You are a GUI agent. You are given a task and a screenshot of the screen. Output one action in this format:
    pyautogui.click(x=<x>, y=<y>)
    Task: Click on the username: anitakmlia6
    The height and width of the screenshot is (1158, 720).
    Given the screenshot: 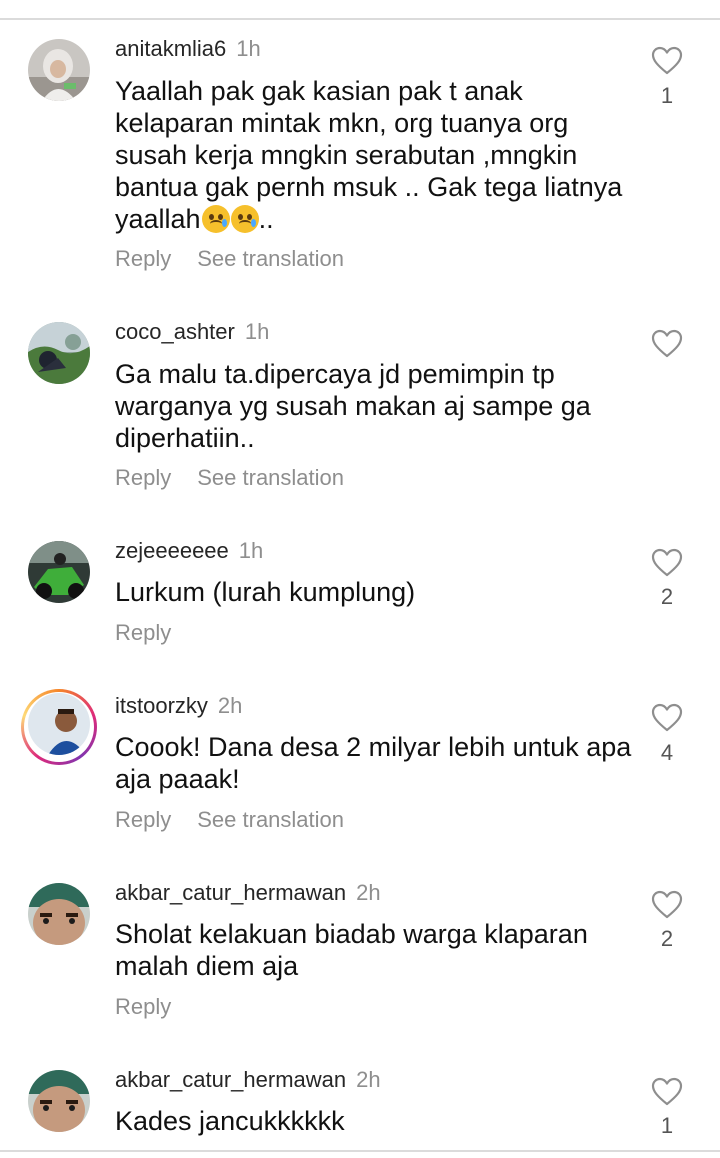 What is the action you would take?
    pyautogui.click(x=170, y=48)
    